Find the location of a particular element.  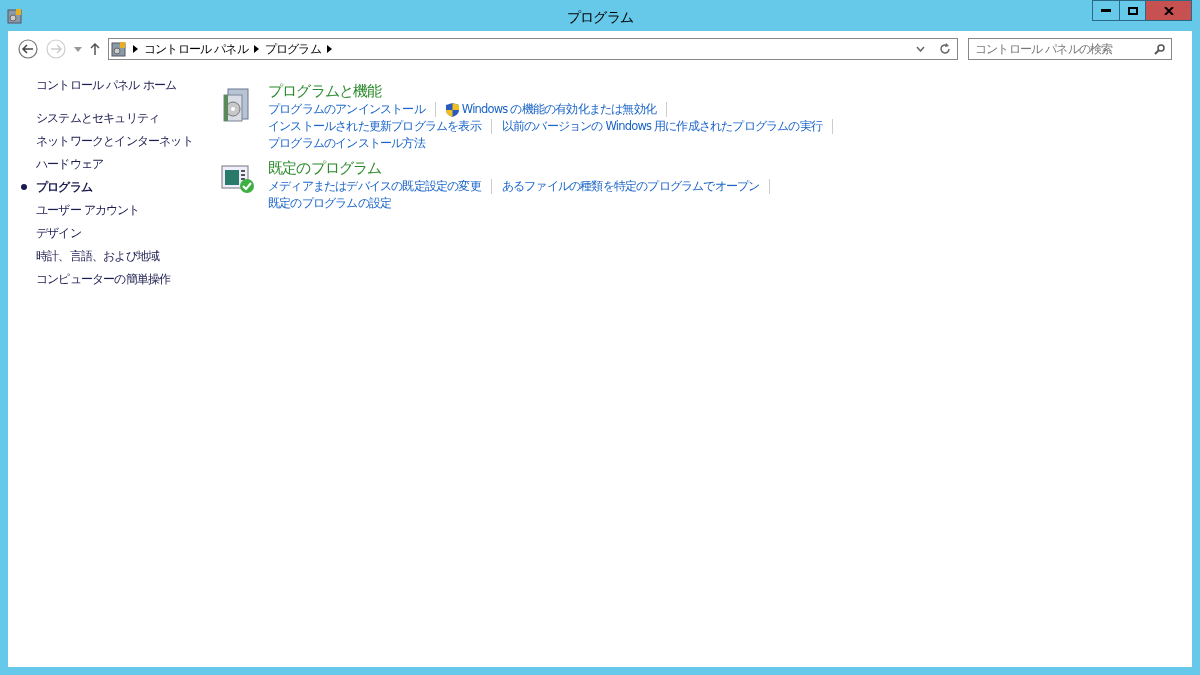

sidebar-link: コンピューターの簡単操作 is located at coordinates (103, 280).